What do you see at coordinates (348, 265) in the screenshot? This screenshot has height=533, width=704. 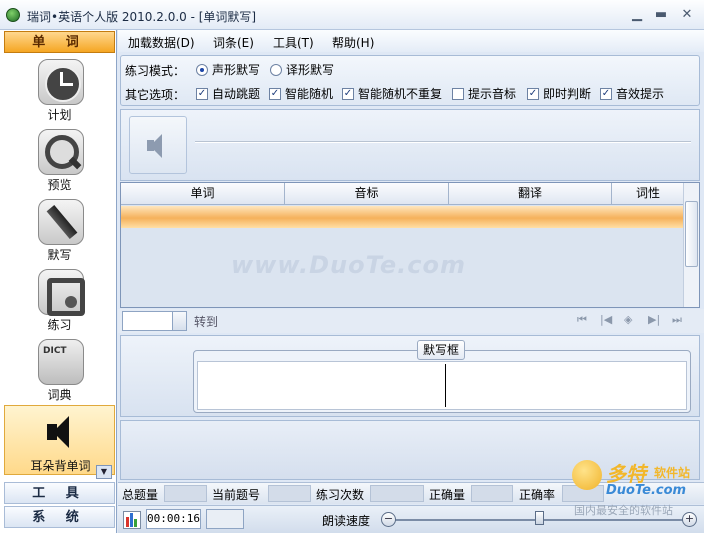 I see `watermark-text: www.DuoTe.com` at bounding box center [348, 265].